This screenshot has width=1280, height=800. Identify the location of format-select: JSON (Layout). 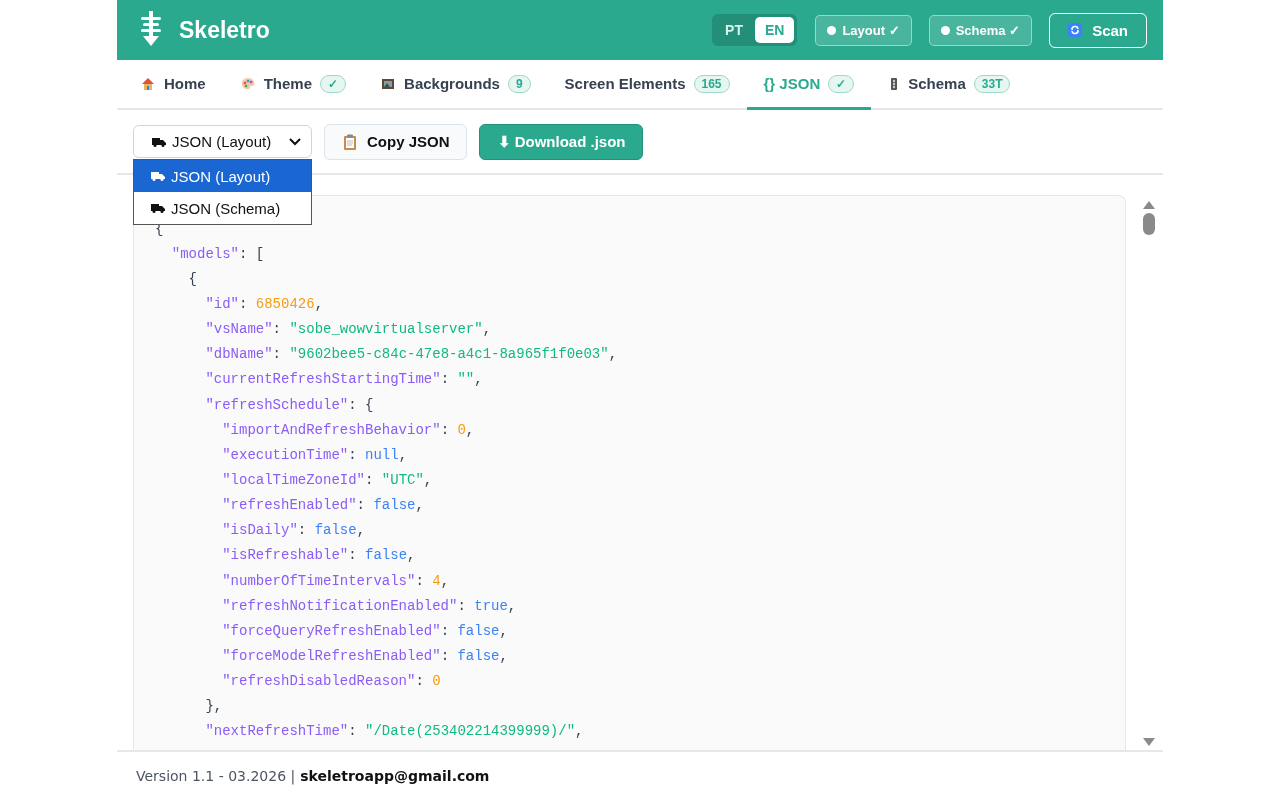
(222, 141).